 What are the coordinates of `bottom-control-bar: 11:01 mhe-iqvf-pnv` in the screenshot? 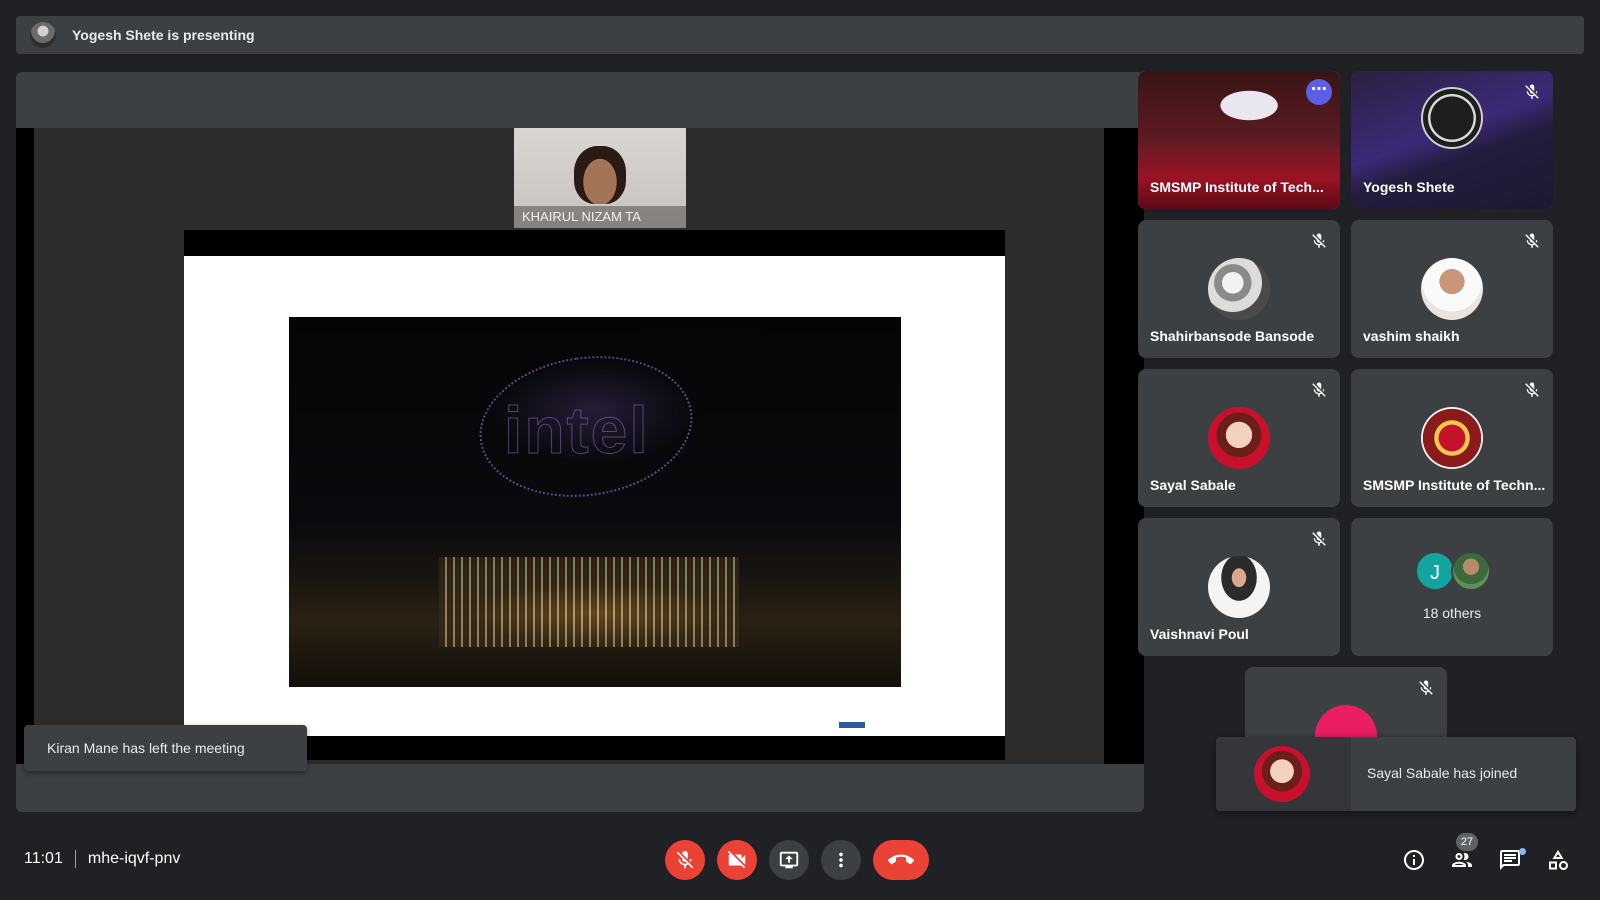 It's located at (800, 860).